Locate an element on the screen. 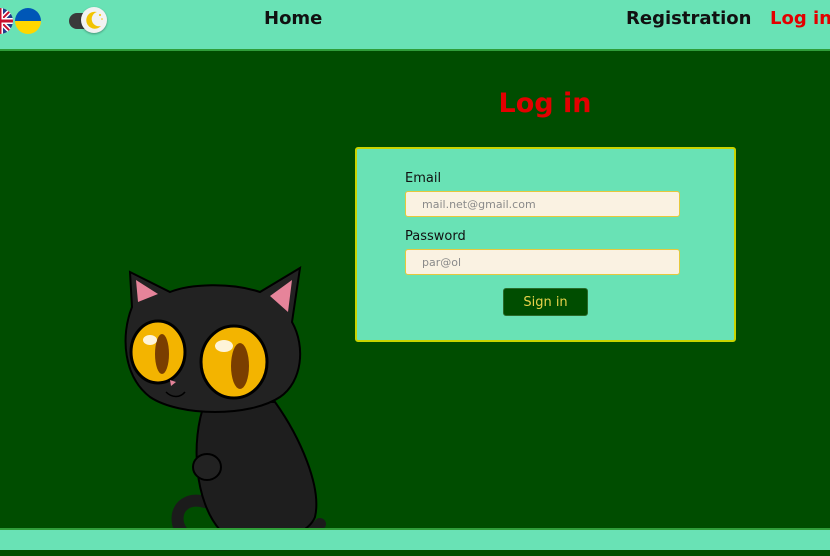 The height and width of the screenshot is (556, 830). email-label: Email is located at coordinates (423, 178).